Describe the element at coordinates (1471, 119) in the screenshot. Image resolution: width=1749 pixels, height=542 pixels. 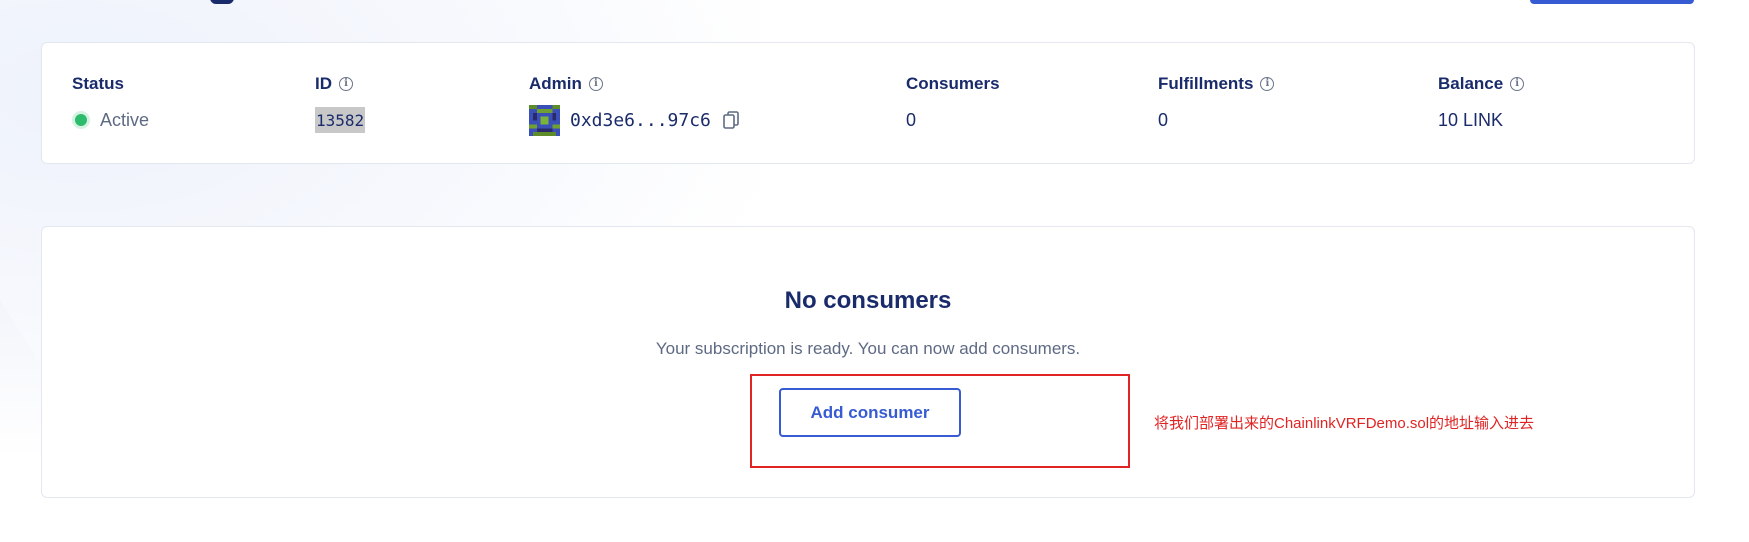
I see `balance-value: 10 LINK` at that location.